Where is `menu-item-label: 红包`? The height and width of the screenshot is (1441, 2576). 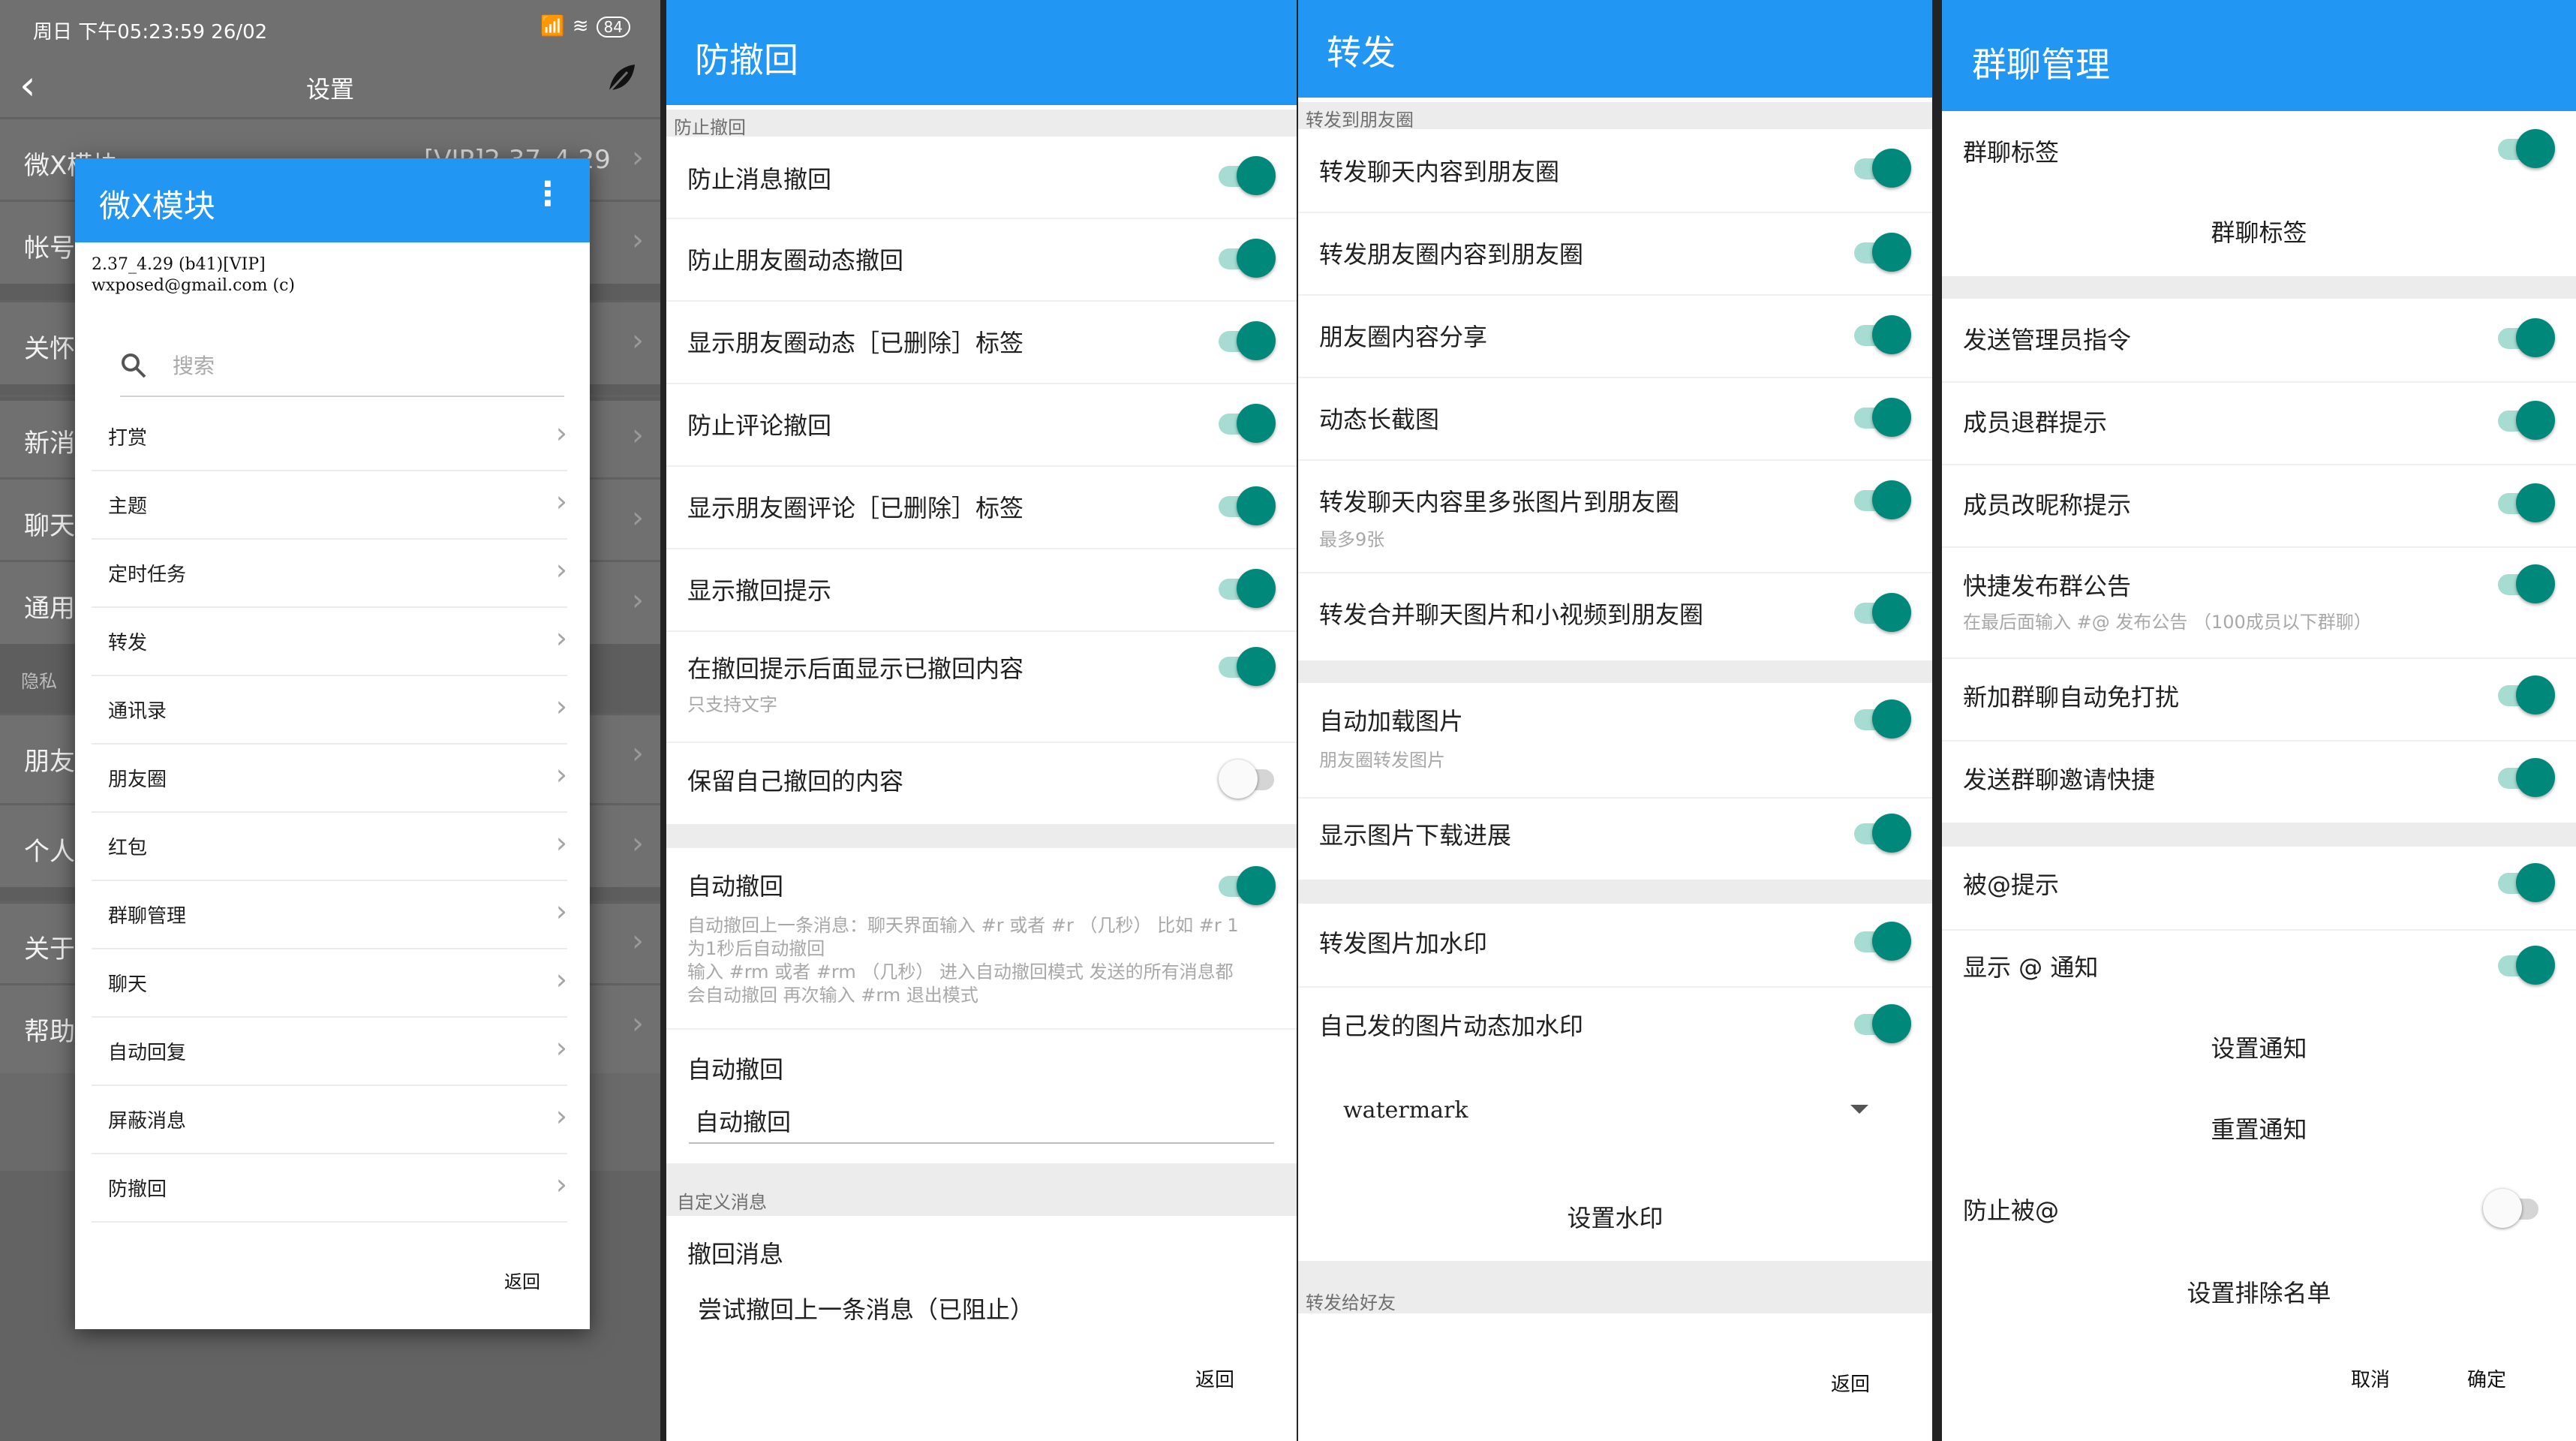 menu-item-label: 红包 is located at coordinates (128, 848).